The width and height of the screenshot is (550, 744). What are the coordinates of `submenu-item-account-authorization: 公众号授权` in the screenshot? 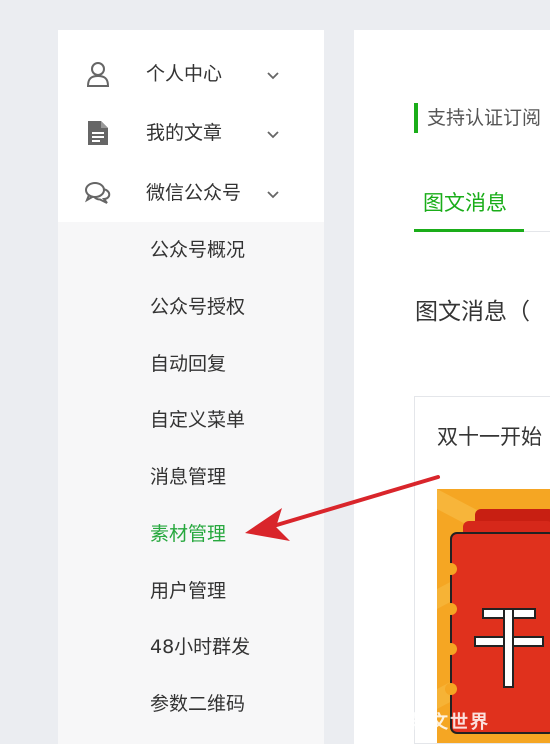 It's located at (191, 307).